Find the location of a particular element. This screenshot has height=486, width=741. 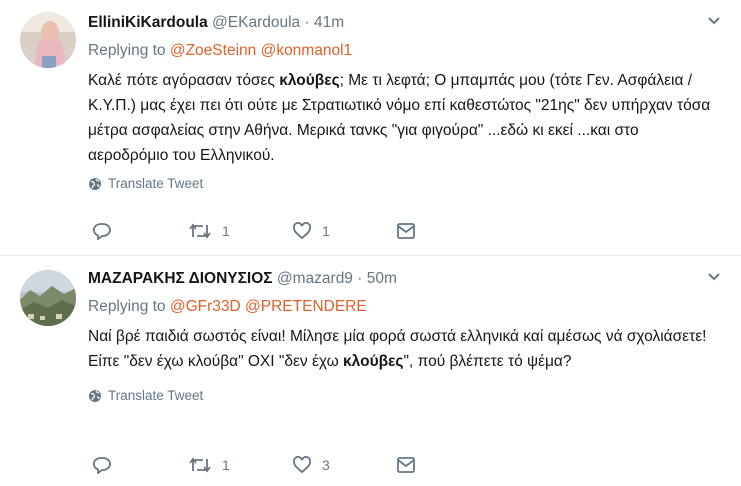

tweet-actions: 1 3 is located at coordinates (254, 465).